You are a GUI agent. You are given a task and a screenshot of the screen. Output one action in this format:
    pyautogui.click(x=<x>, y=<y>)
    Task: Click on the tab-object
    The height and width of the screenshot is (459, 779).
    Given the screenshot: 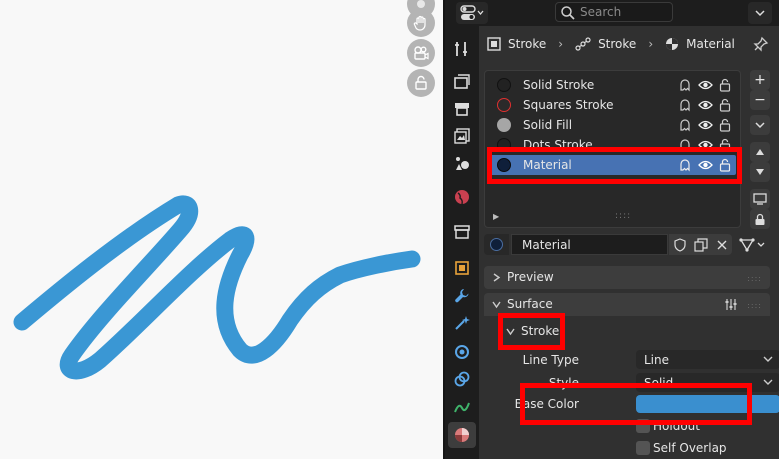 What is the action you would take?
    pyautogui.click(x=462, y=268)
    